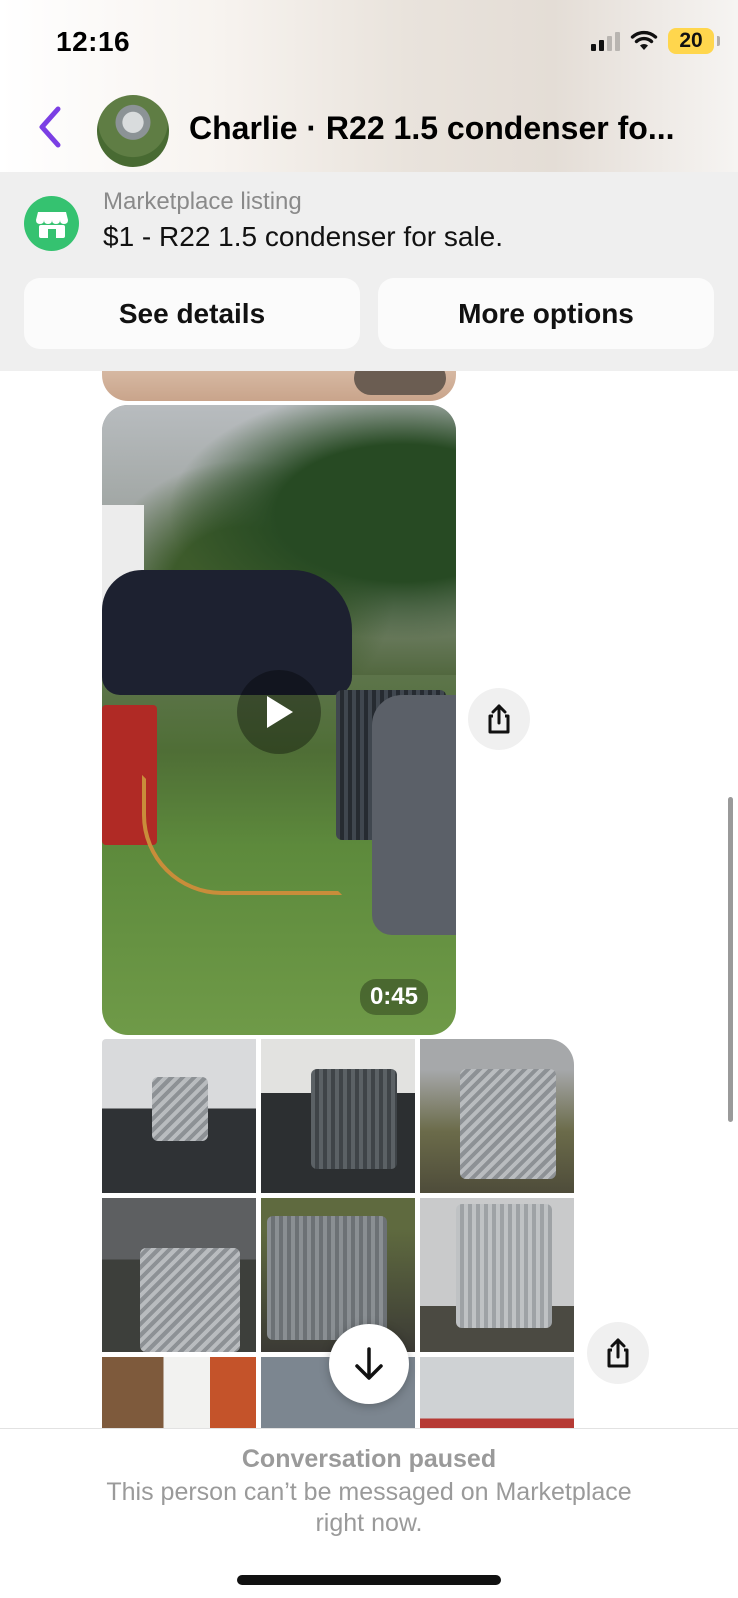 The height and width of the screenshot is (1598, 738). What do you see at coordinates (93, 41) in the screenshot?
I see `status-time: 12:16` at bounding box center [93, 41].